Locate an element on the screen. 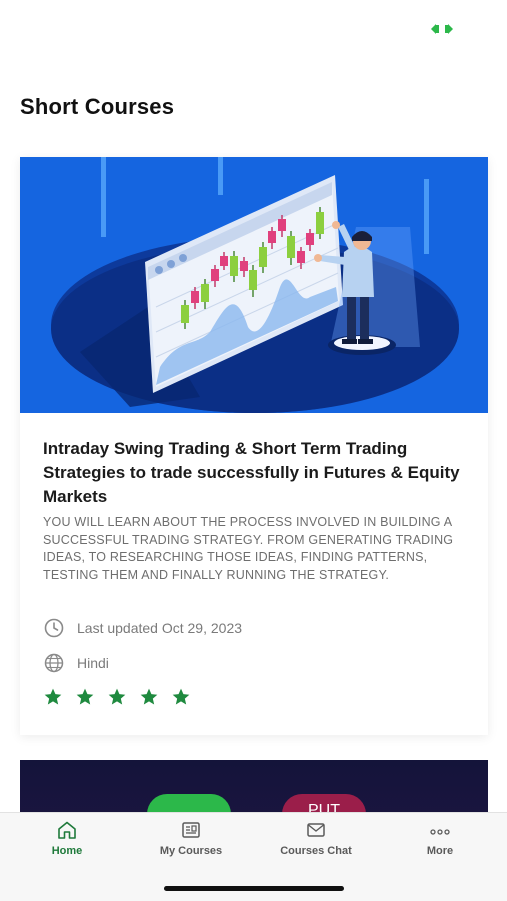 This screenshot has width=507, height=901. tab-home: Home is located at coordinates (67, 839).